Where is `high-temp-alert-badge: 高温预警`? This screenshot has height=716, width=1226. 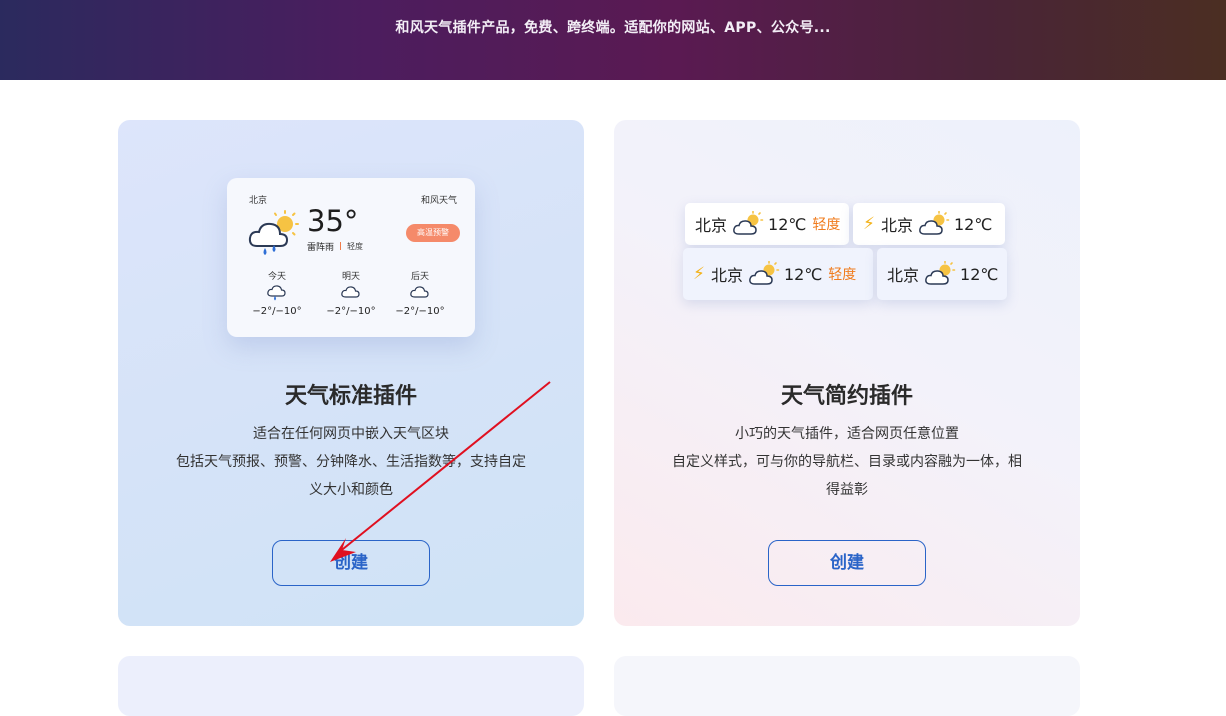
high-temp-alert-badge: 高温预警 is located at coordinates (433, 233).